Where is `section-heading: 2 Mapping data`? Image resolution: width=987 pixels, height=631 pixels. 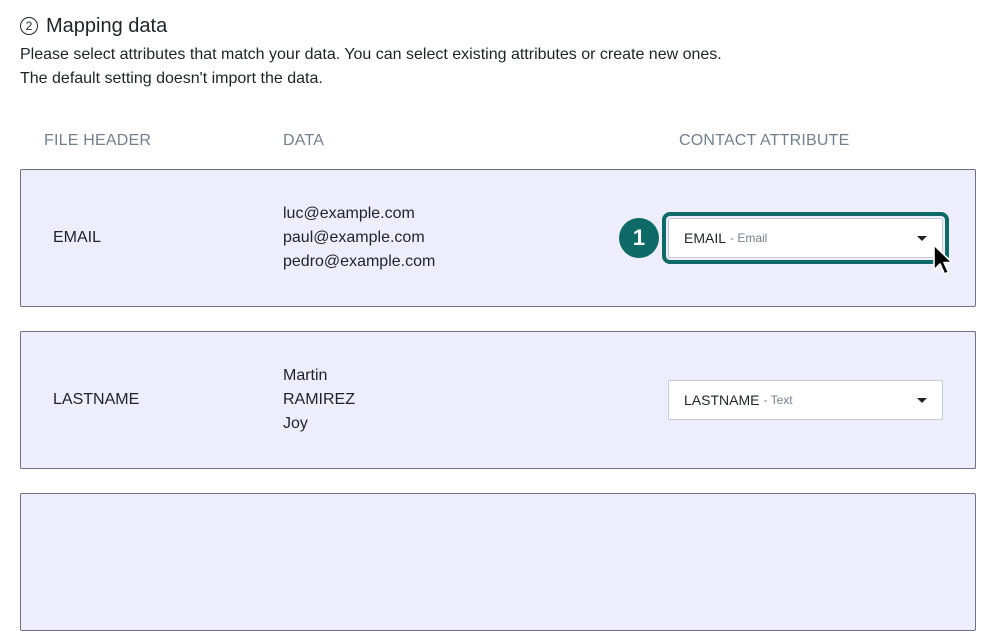
section-heading: 2 Mapping data is located at coordinates (93, 26).